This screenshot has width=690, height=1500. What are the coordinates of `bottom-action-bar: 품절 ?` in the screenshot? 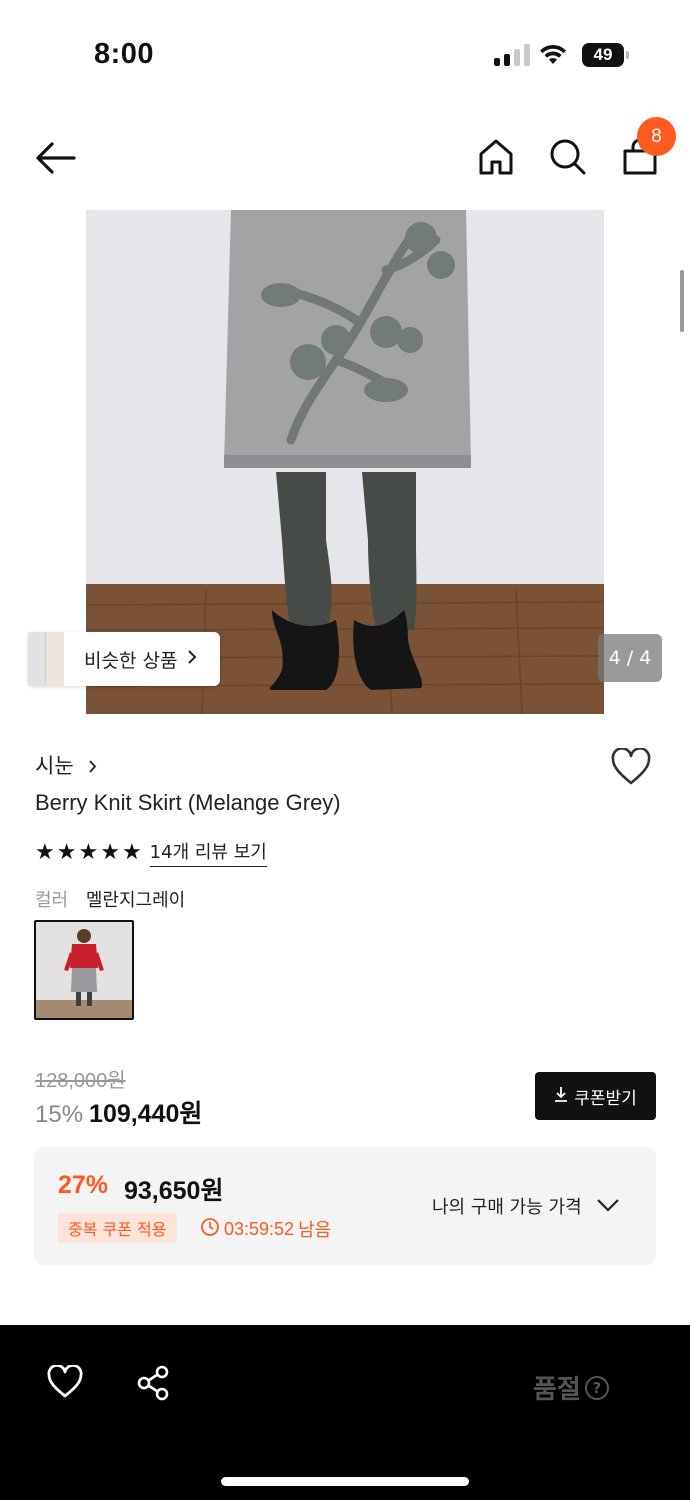 It's located at (345, 1412).